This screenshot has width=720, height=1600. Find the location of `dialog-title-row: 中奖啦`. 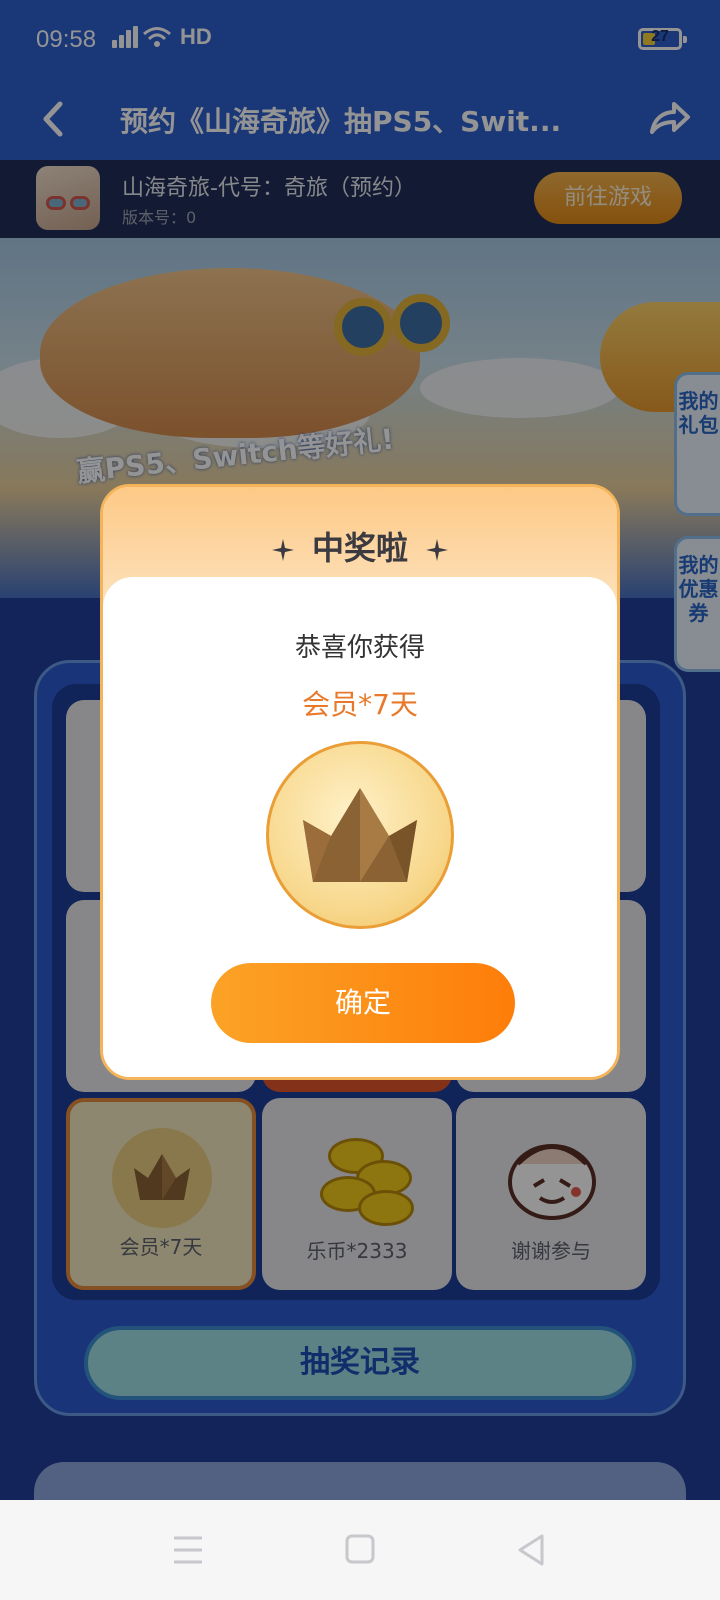

dialog-title-row: 中奖啦 is located at coordinates (360, 546).